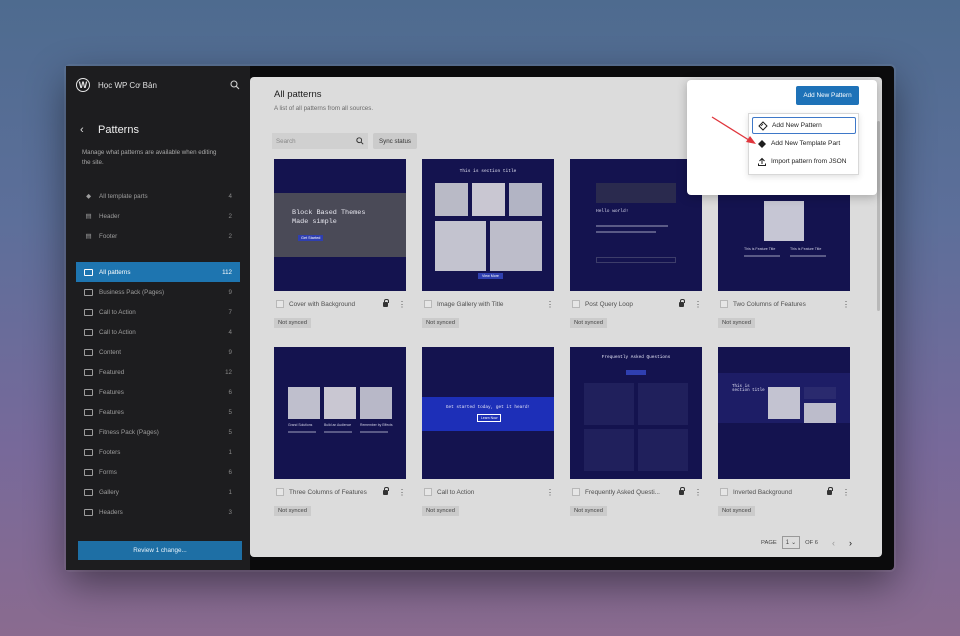  I want to click on thumb-column-title: Grand Solutions, so click(300, 425).